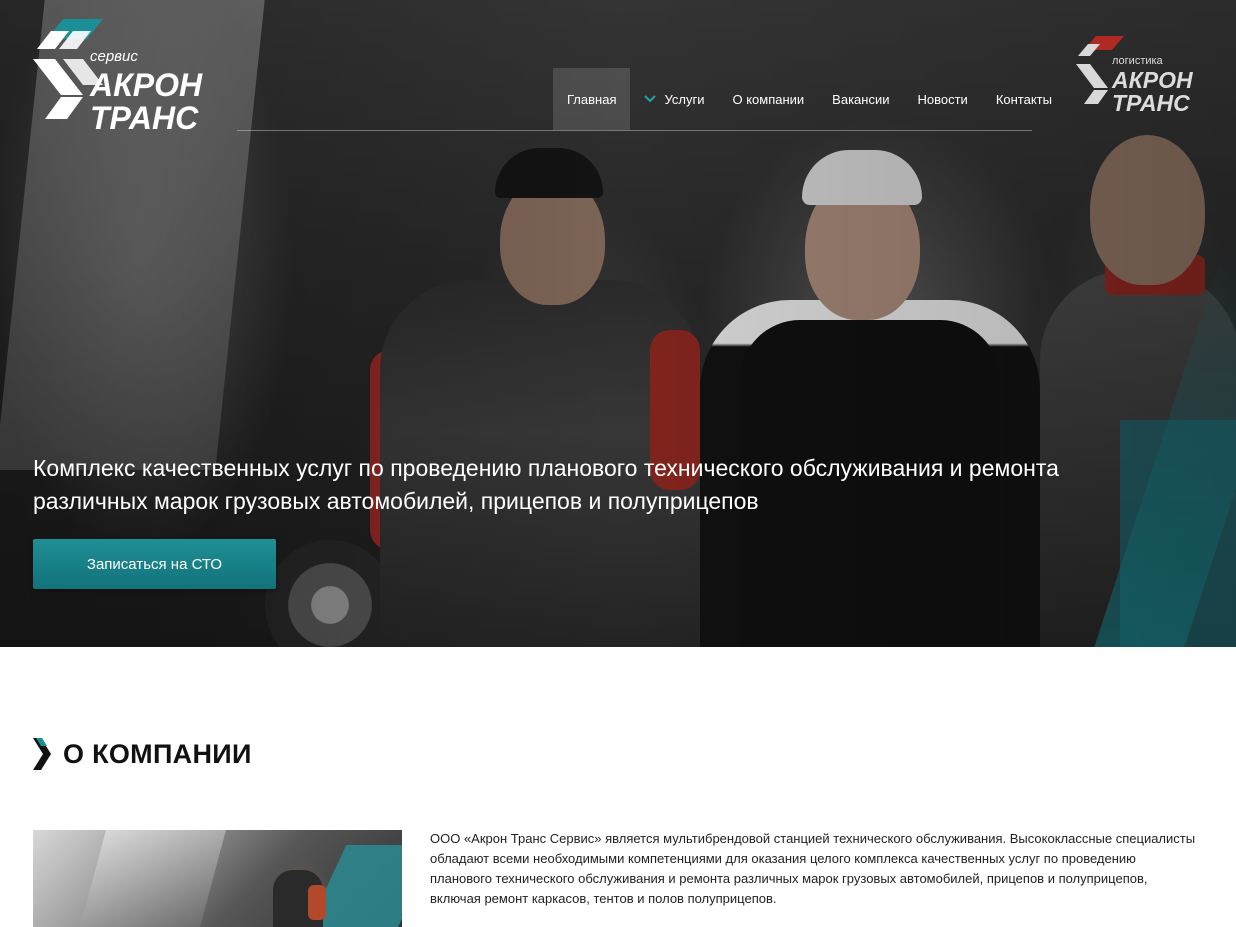 The width and height of the screenshot is (1236, 927). I want to click on nav-divider, so click(634, 130).